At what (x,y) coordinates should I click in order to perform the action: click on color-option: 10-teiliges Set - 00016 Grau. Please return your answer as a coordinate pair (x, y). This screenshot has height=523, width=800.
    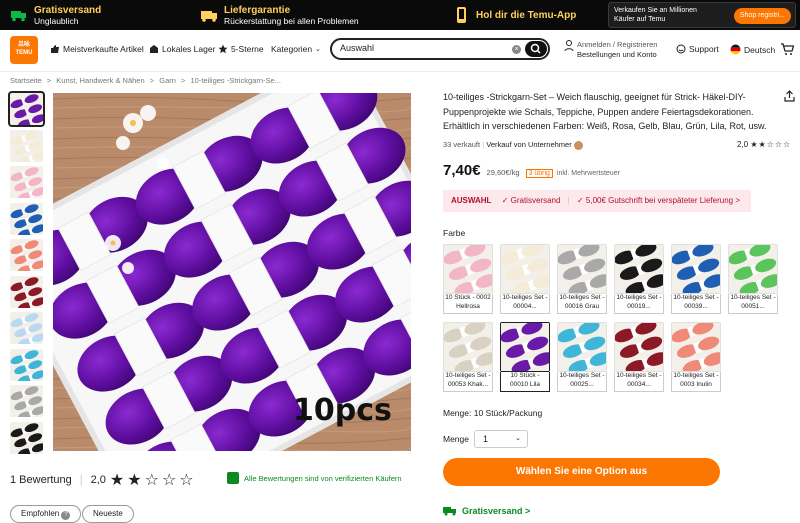
    Looking at the image, I should click on (582, 280).